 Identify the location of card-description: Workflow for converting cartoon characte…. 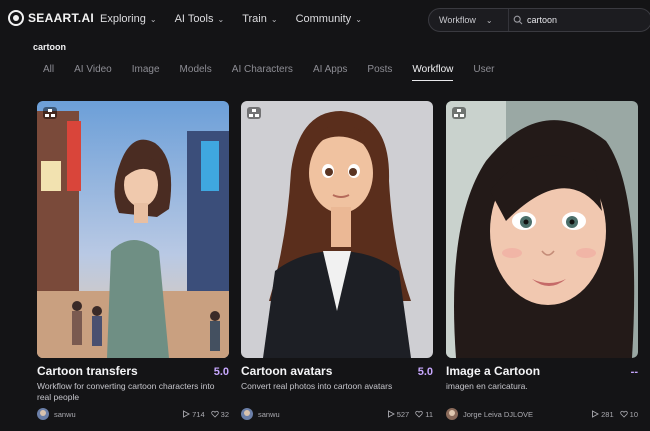
(126, 391).